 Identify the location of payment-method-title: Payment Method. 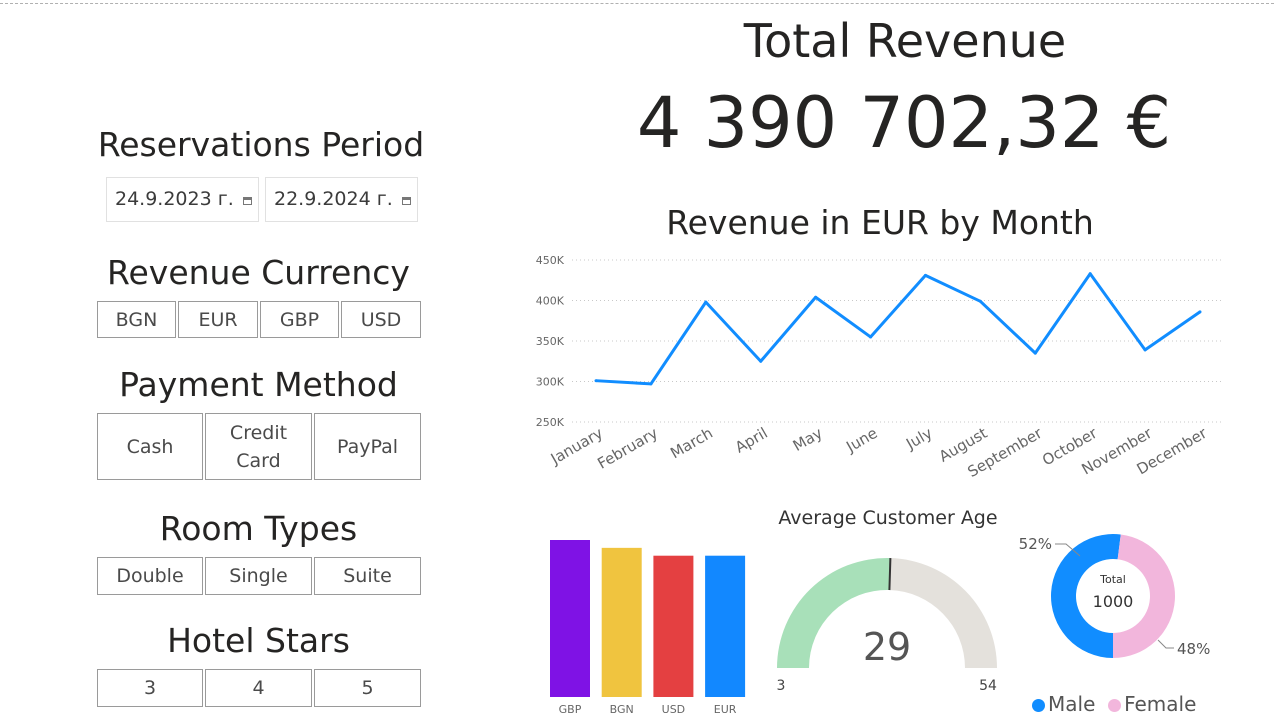
(258, 384).